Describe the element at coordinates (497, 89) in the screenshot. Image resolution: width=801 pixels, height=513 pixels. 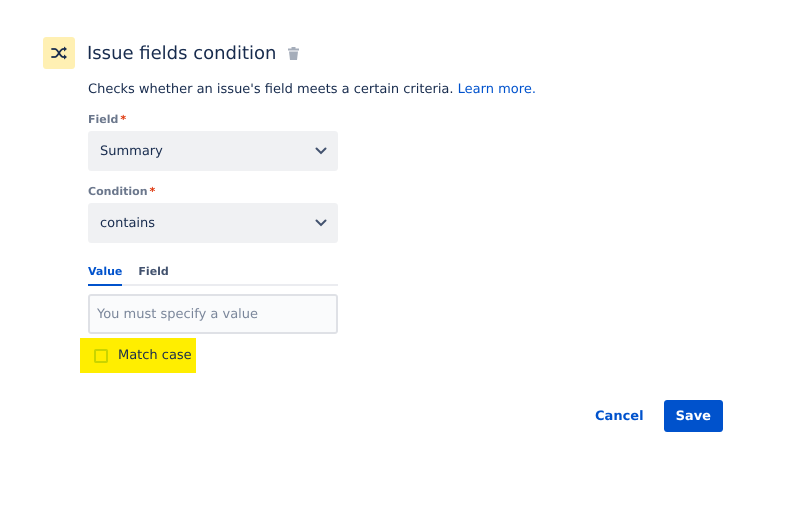
I see `learn-more-link: Learn more.` at that location.